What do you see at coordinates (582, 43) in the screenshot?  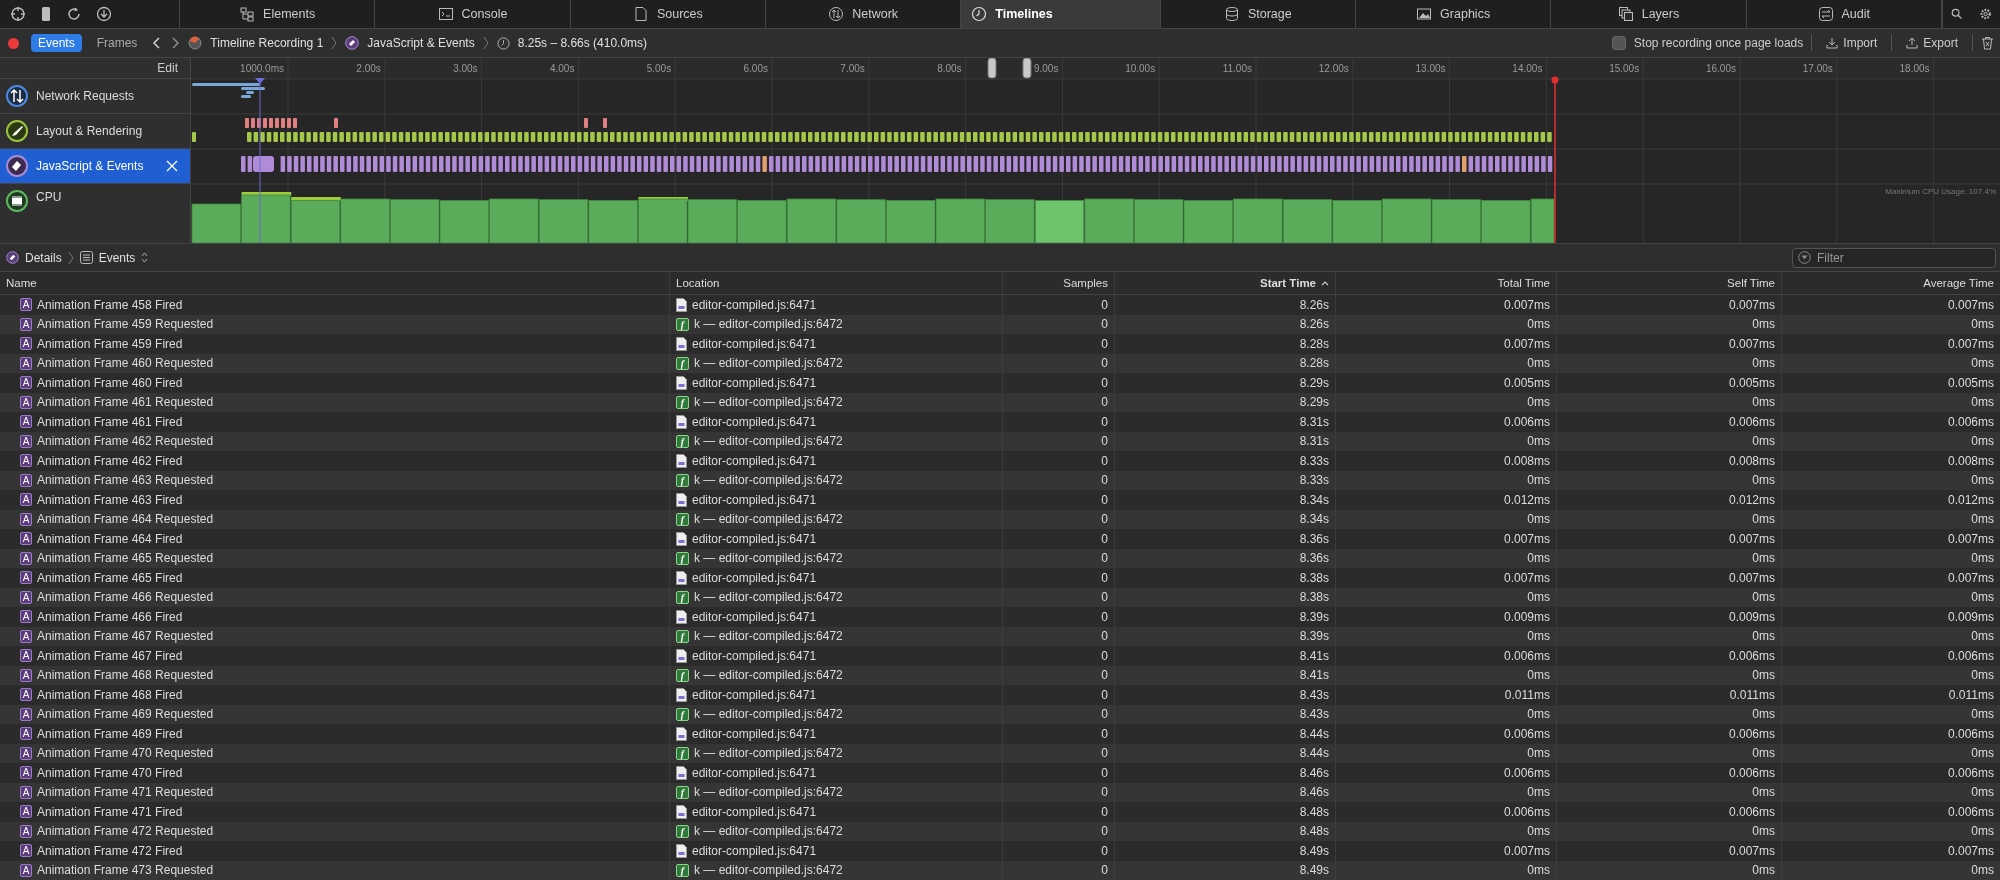 I see `breadcrumb-item: 8.25s – 8.66s (410.0ms)` at bounding box center [582, 43].